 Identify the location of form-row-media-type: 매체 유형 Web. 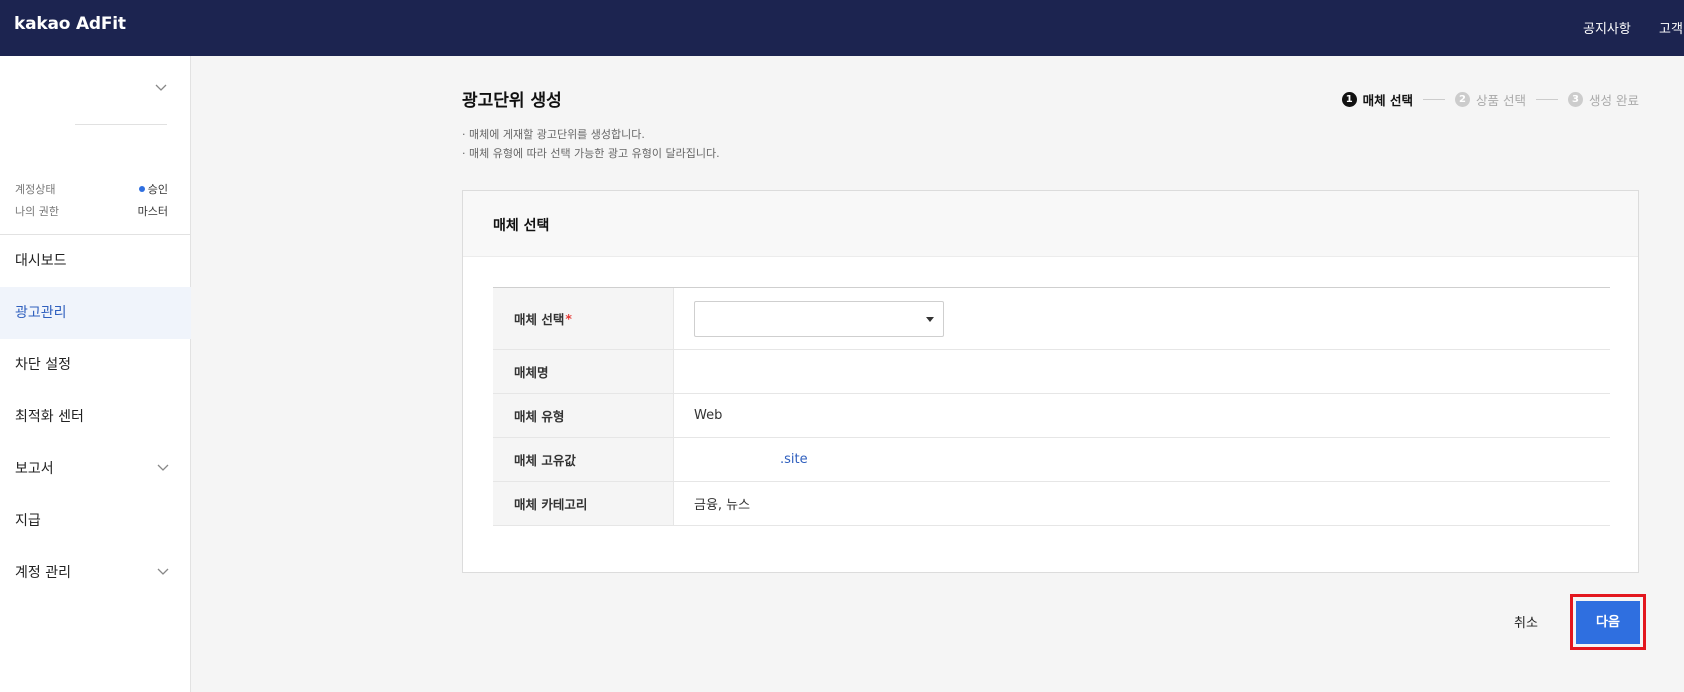
(1051, 416).